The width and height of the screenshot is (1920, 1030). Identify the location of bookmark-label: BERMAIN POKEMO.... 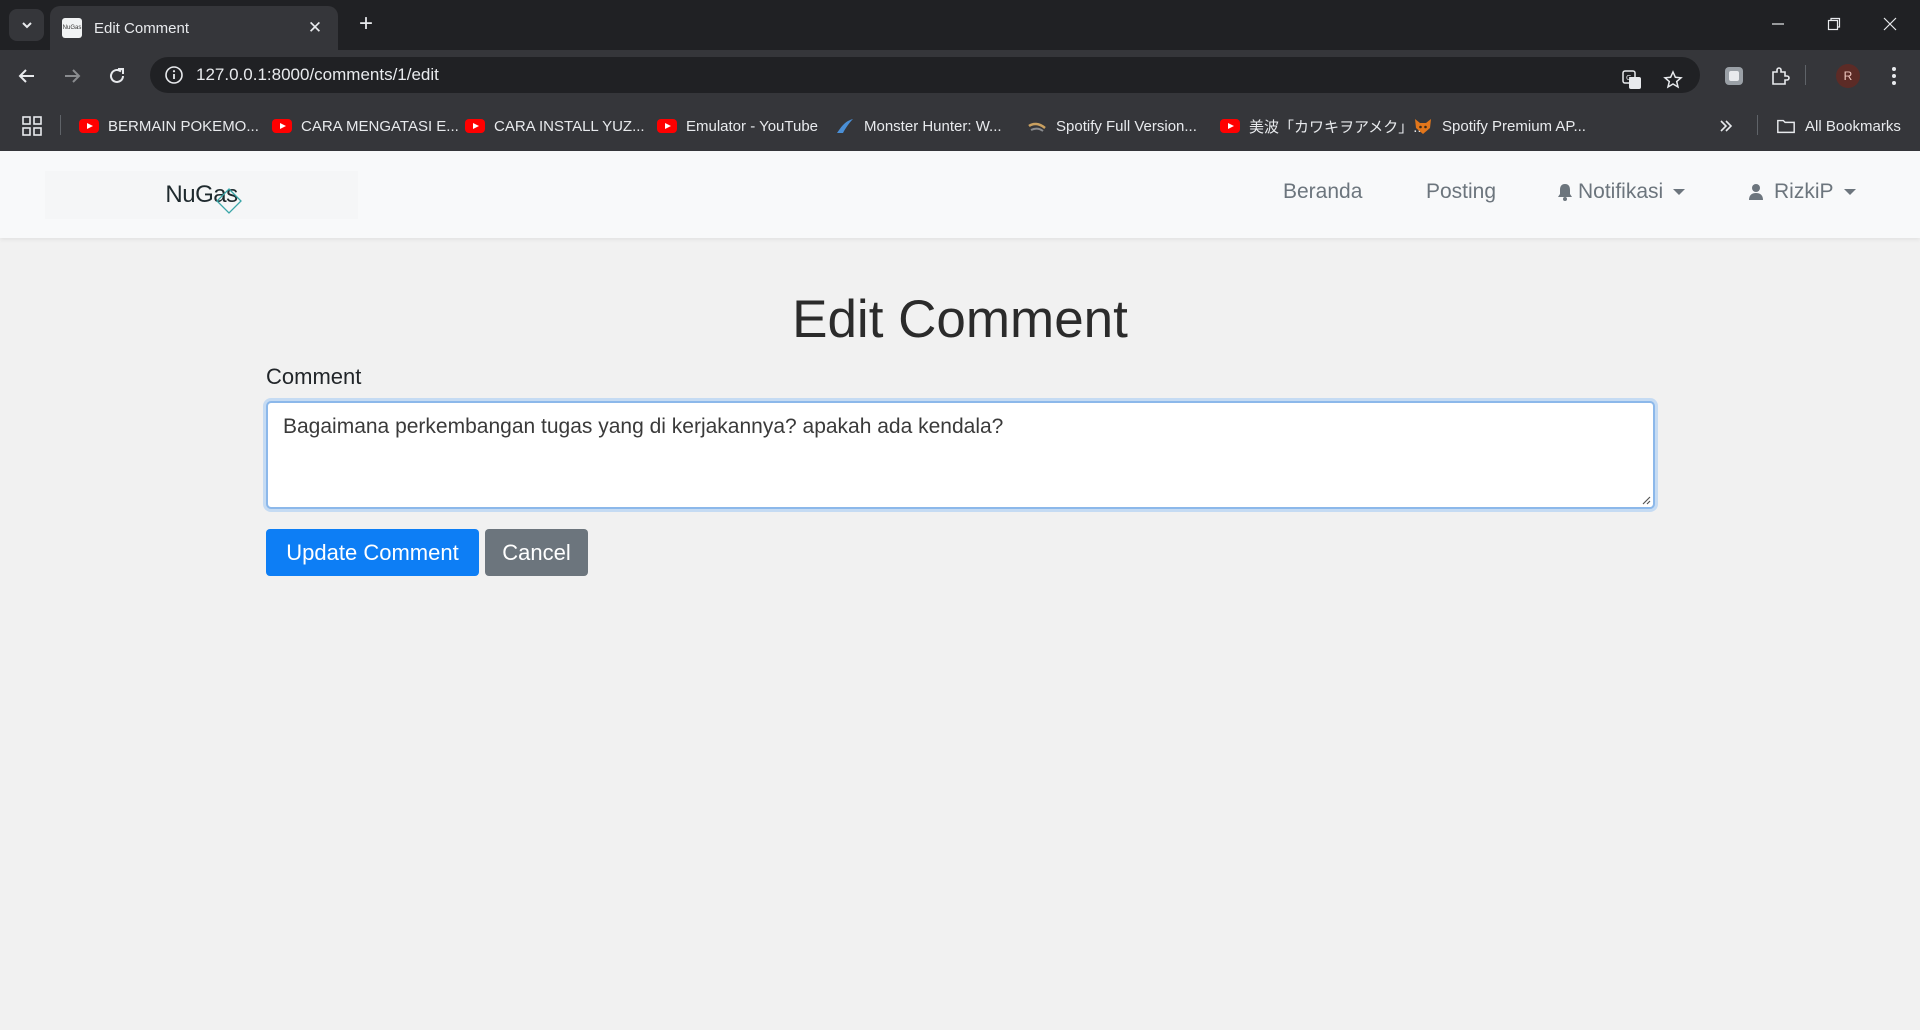
(183, 126).